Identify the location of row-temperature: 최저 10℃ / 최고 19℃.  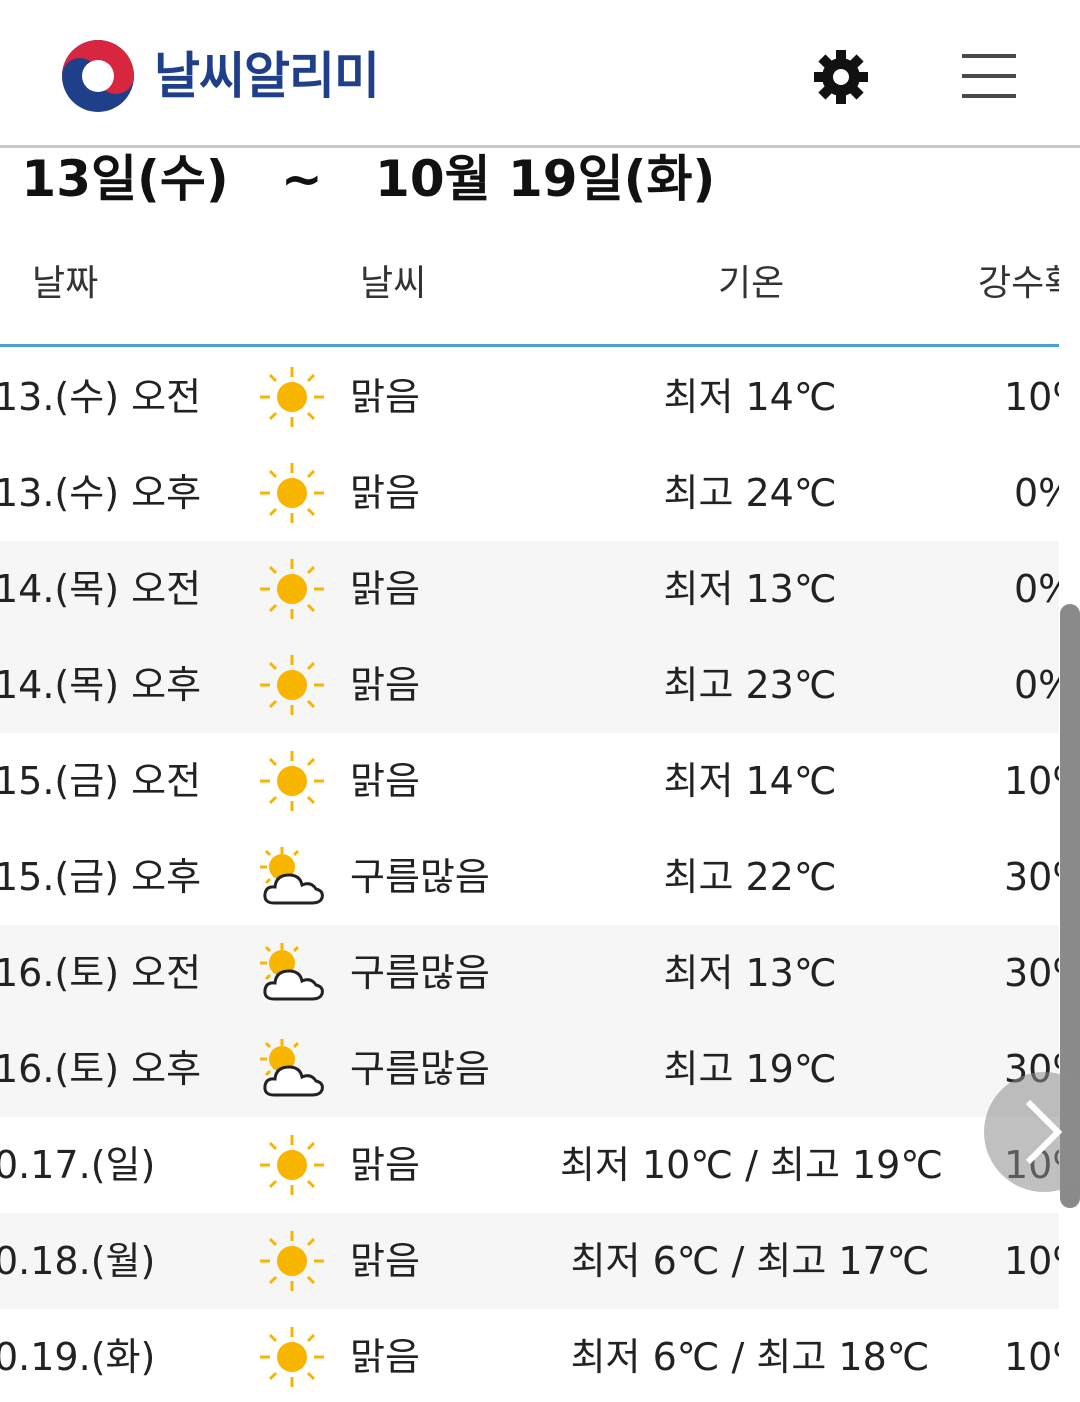
(752, 1165).